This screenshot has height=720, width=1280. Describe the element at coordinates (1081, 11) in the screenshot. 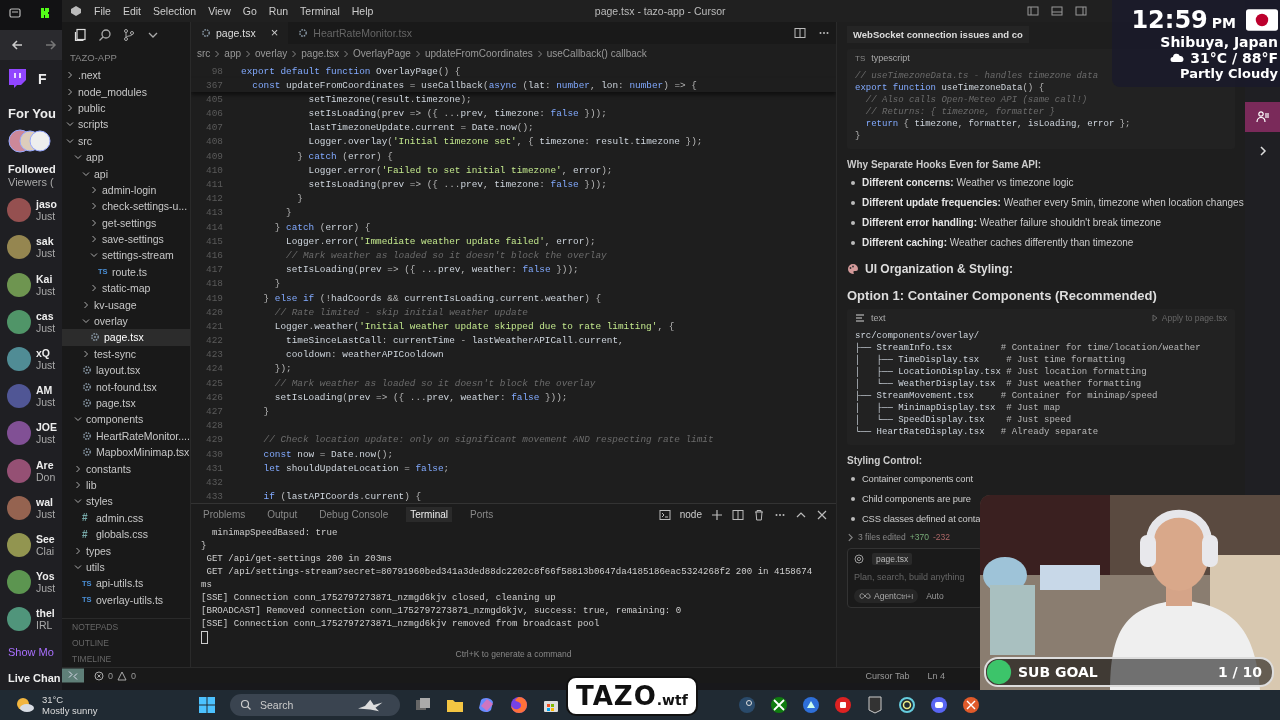

I see `layout-icon` at that location.